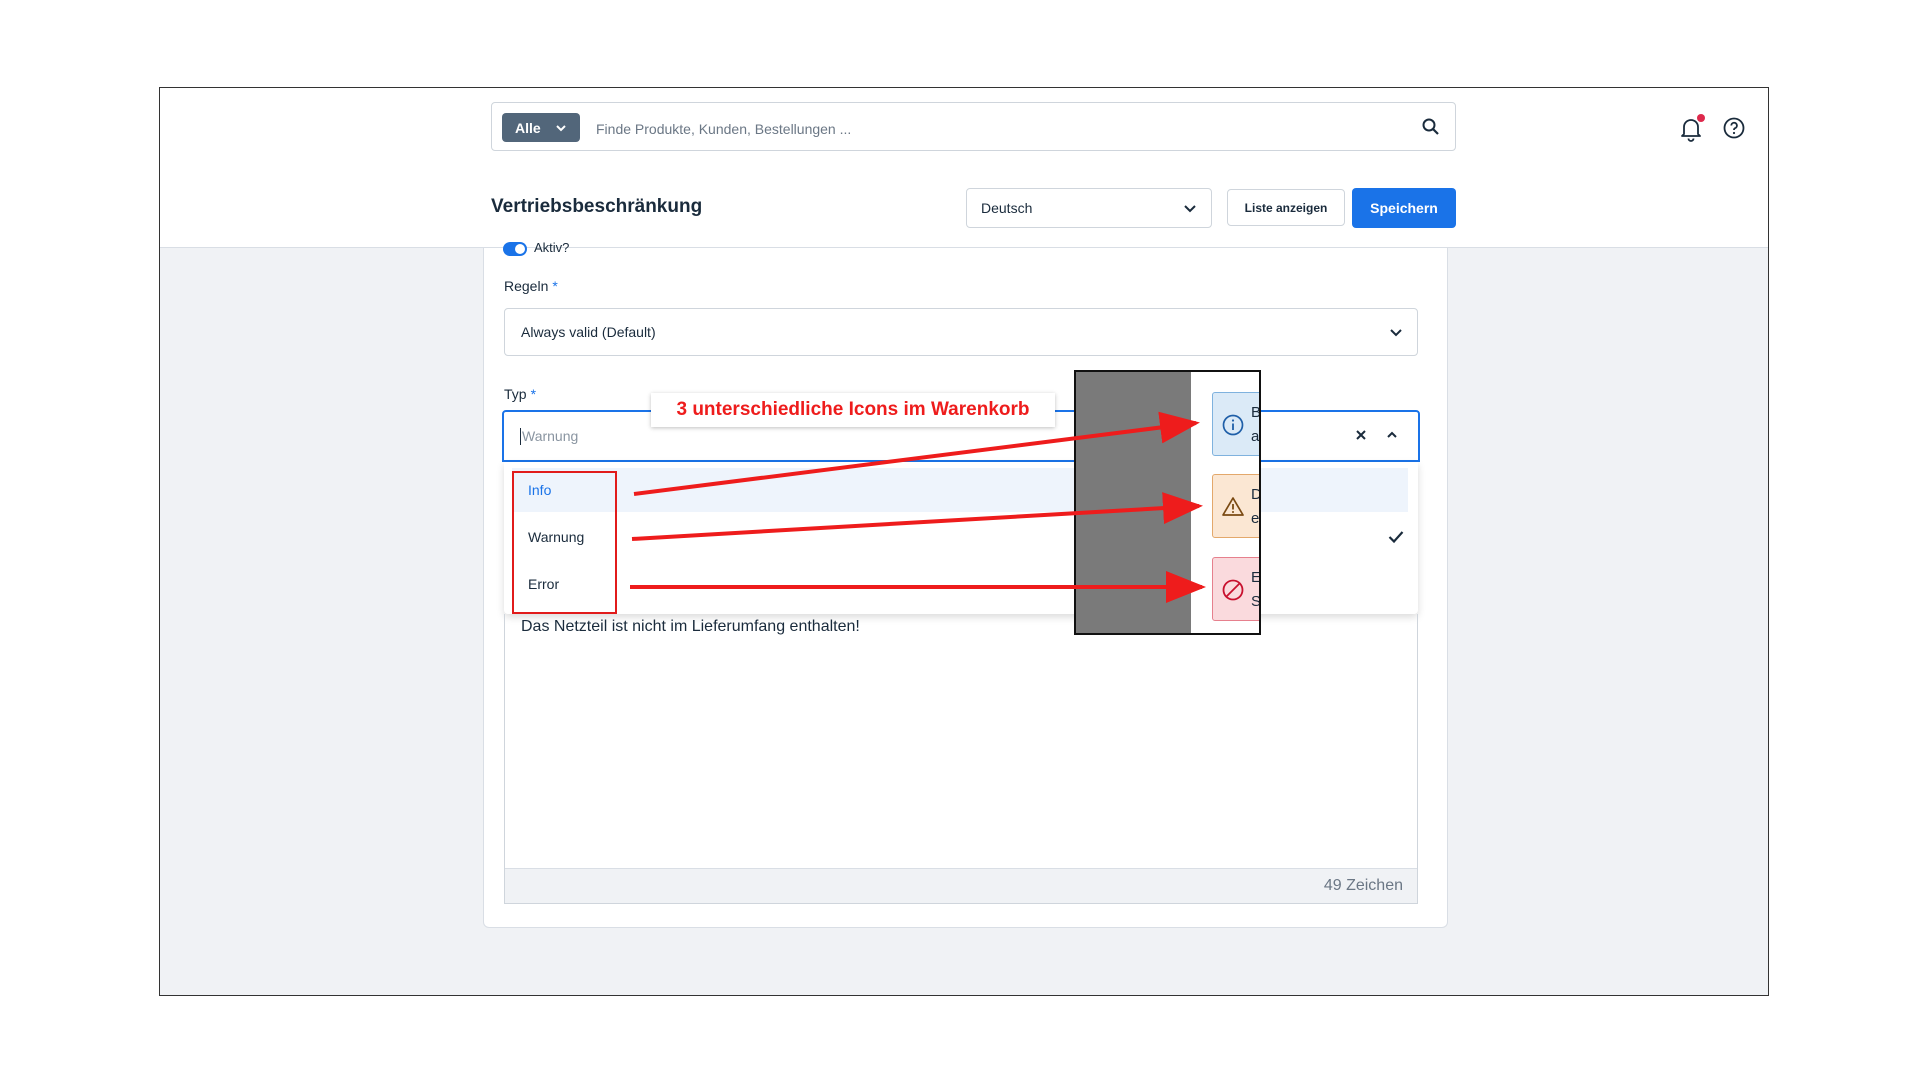  Describe the element at coordinates (961, 332) in the screenshot. I see `rules-select: Always valid (Default)` at that location.